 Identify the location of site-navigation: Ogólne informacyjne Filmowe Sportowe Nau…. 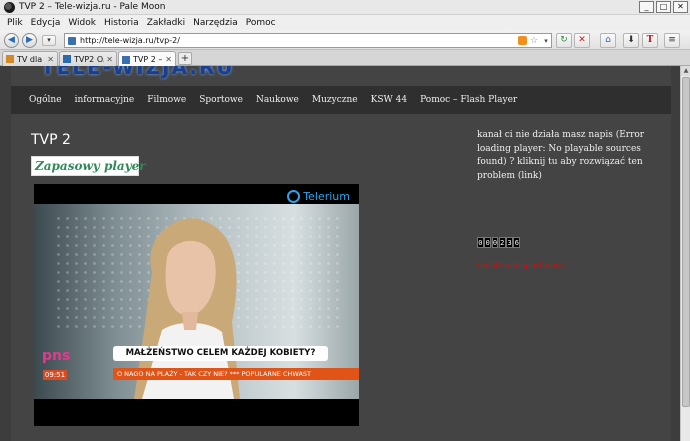
(341, 100).